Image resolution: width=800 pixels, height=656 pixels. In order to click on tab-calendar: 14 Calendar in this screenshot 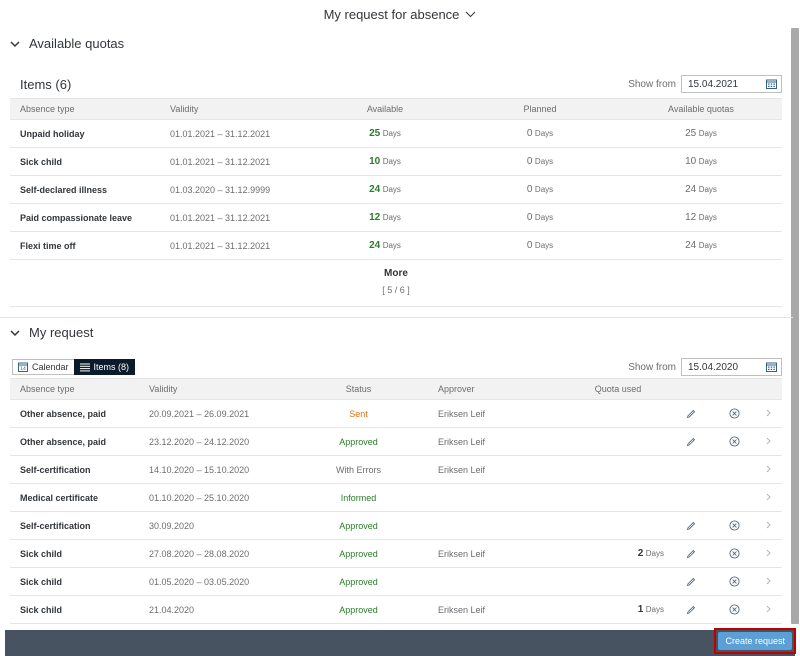, I will do `click(43, 367)`.